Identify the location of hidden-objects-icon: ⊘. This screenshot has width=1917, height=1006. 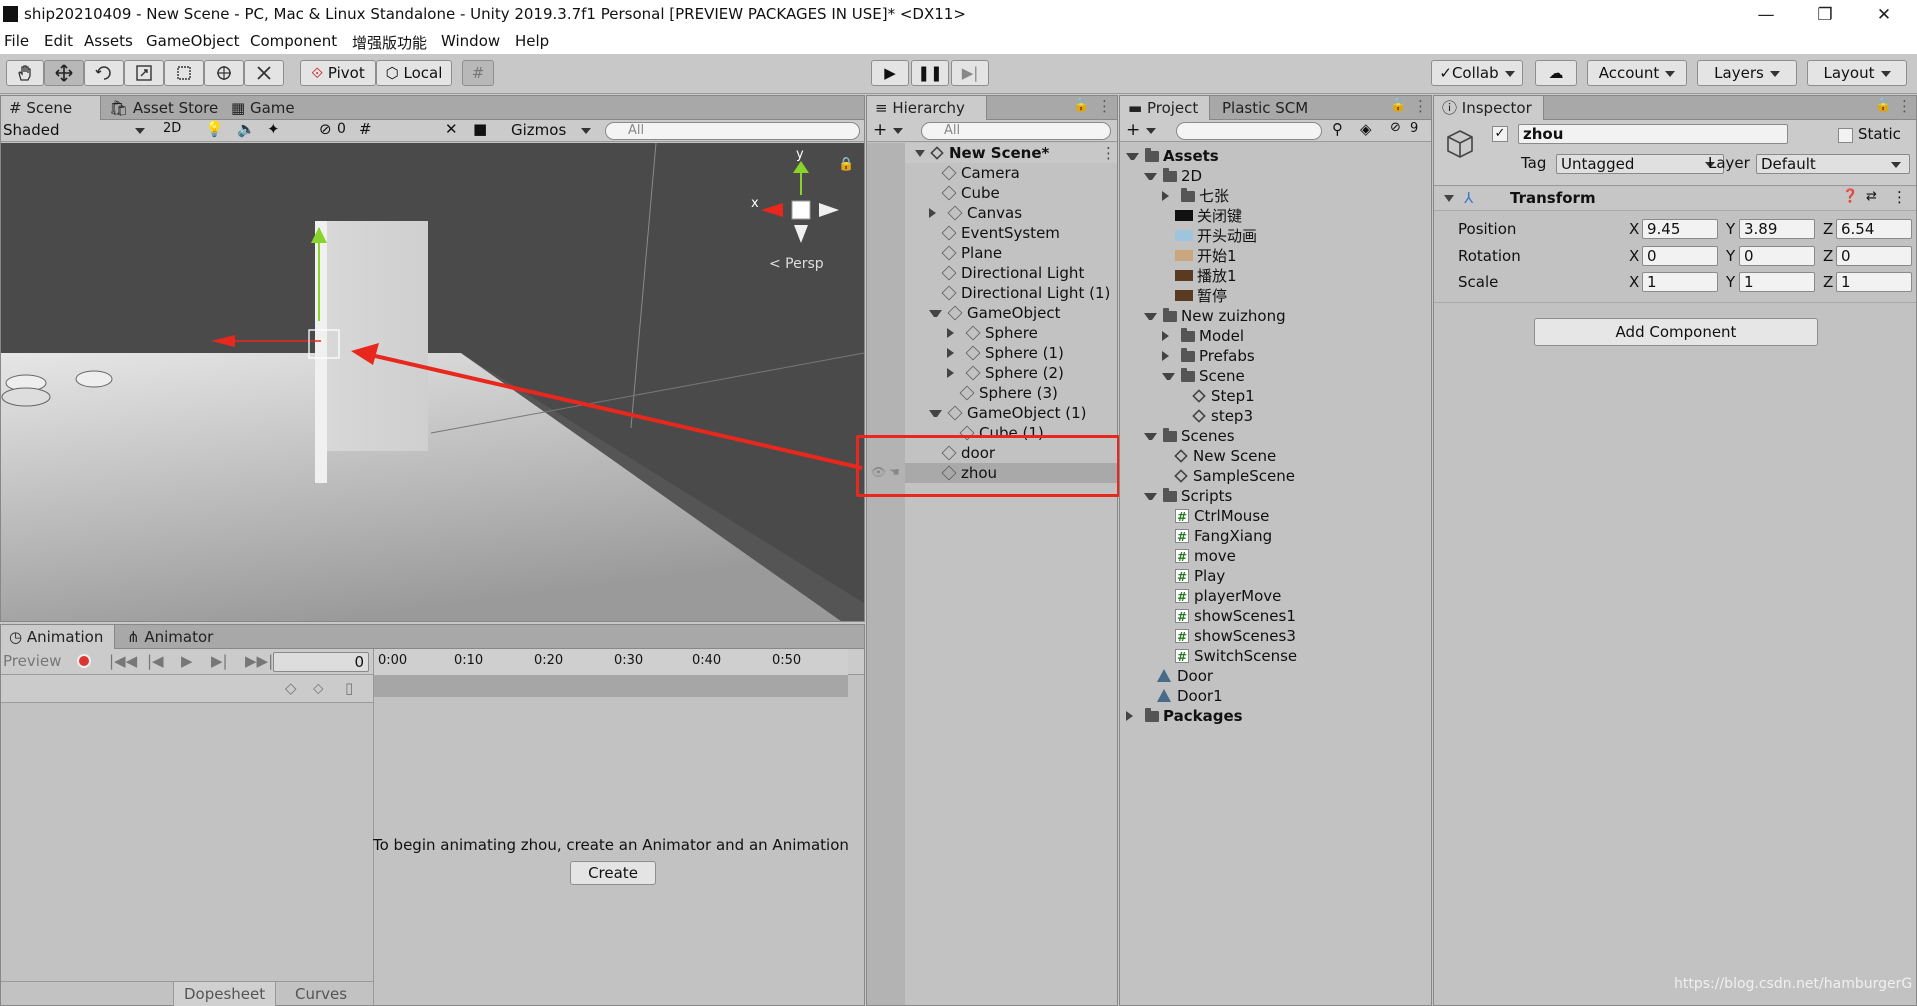
(325, 129).